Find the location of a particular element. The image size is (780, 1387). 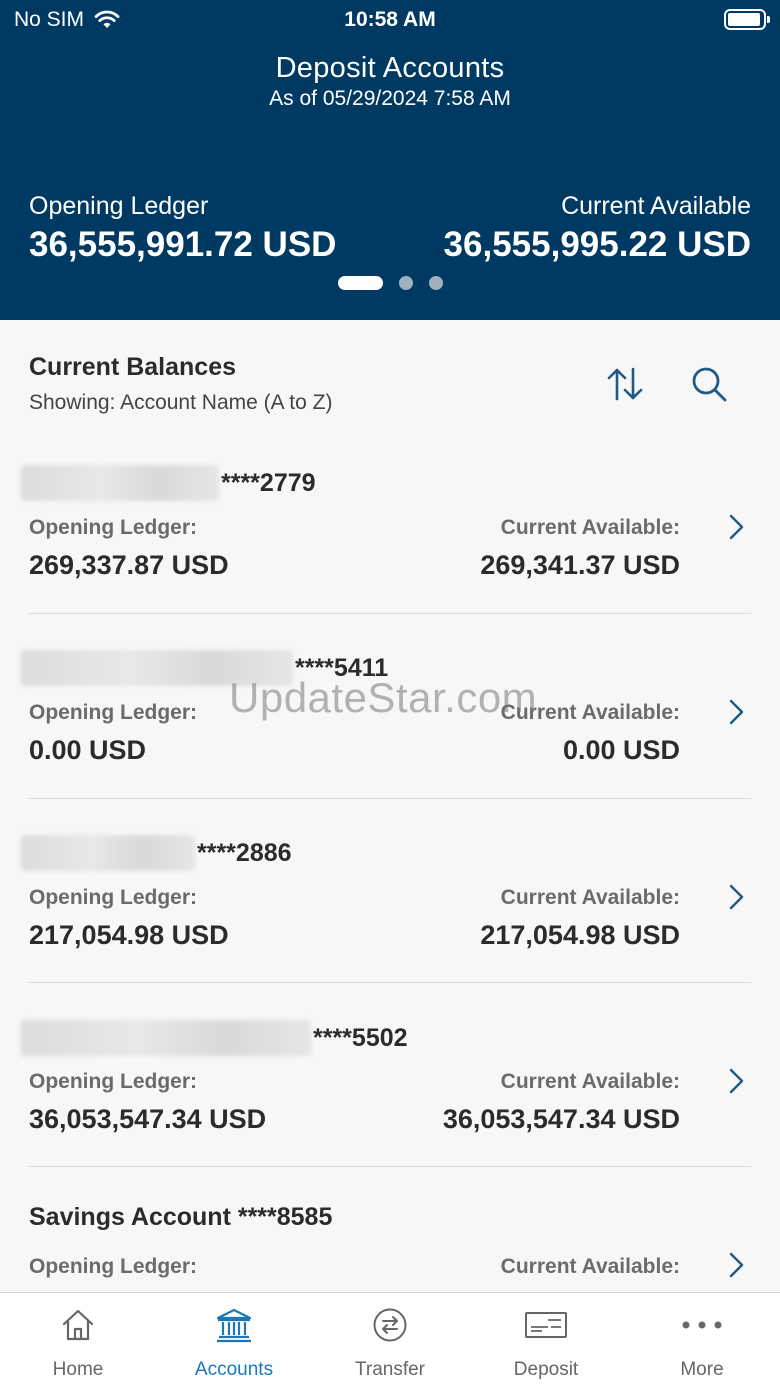

account-name: ****2886 is located at coordinates (156, 853).